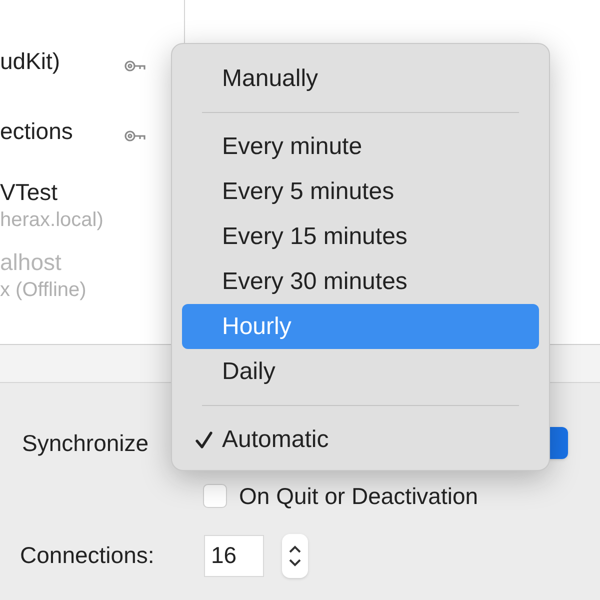  Describe the element at coordinates (360, 236) in the screenshot. I see `menu-item: Every 15 minutes` at that location.